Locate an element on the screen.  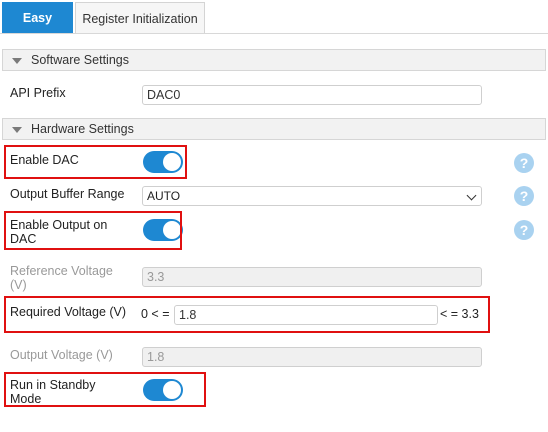
chevron-down-icon is located at coordinates (471, 195).